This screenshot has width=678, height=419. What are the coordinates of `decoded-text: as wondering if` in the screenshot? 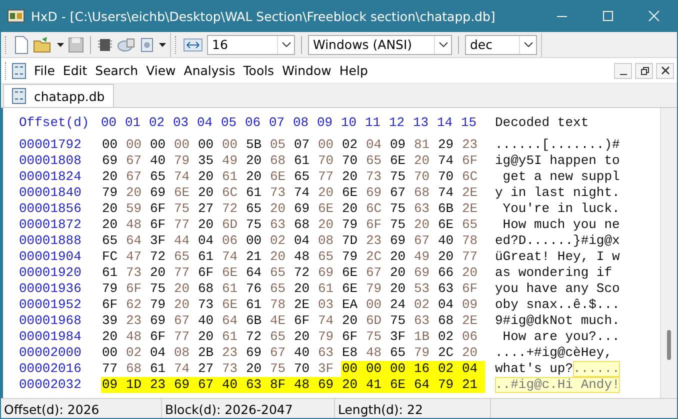 It's located at (554, 273).